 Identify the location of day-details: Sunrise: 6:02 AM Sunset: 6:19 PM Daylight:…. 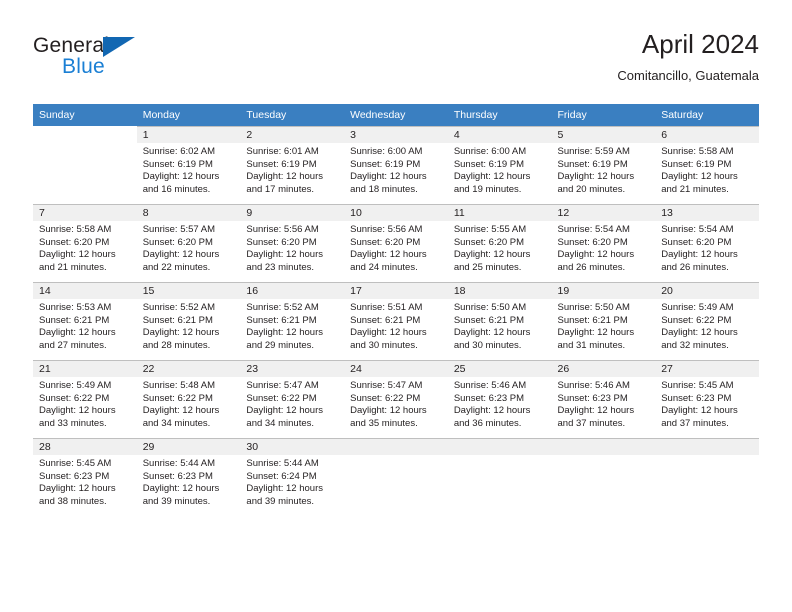
(189, 169).